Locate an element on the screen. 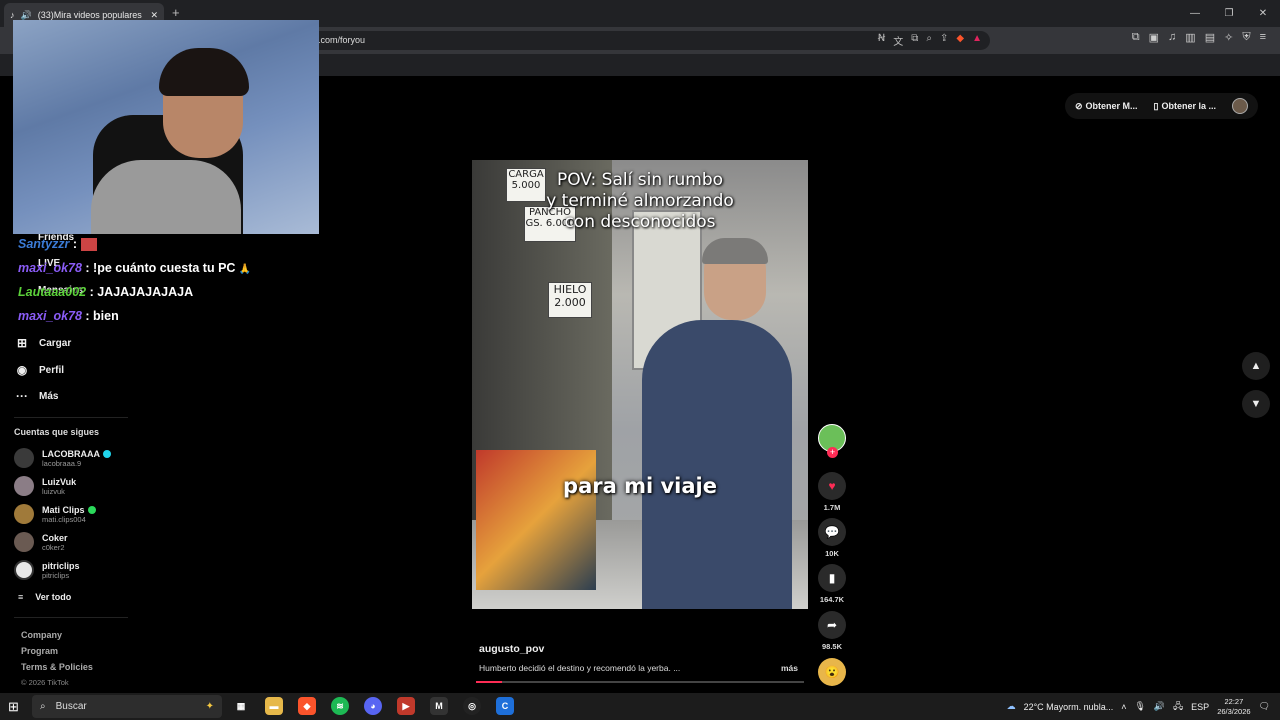 The width and height of the screenshot is (1280, 720). open-external-icon: ⧉ is located at coordinates (914, 40).